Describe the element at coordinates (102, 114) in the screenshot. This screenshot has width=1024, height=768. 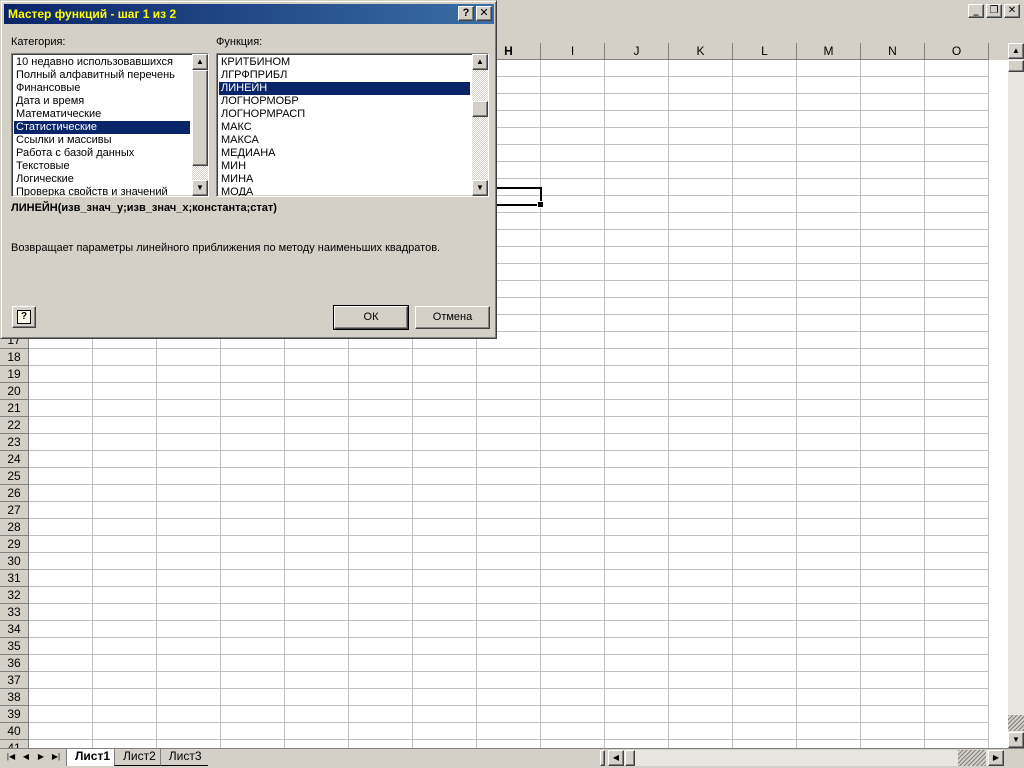
I see `category-item: Математические` at that location.